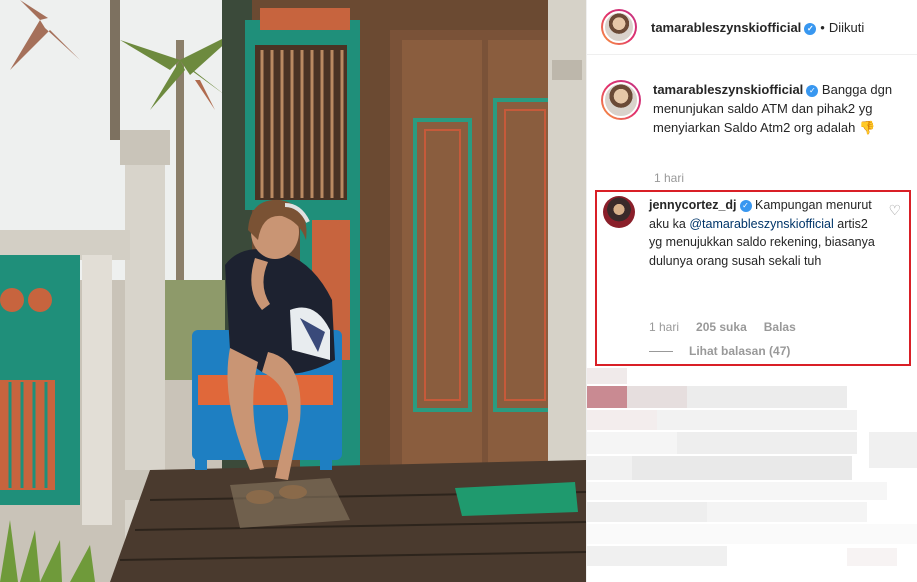  I want to click on reply-button: Balas, so click(780, 327).